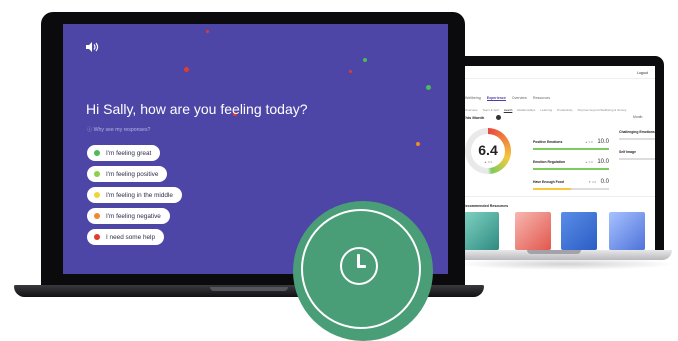  Describe the element at coordinates (249, 289) in the screenshot. I see `chat-laptop-notch` at that location.